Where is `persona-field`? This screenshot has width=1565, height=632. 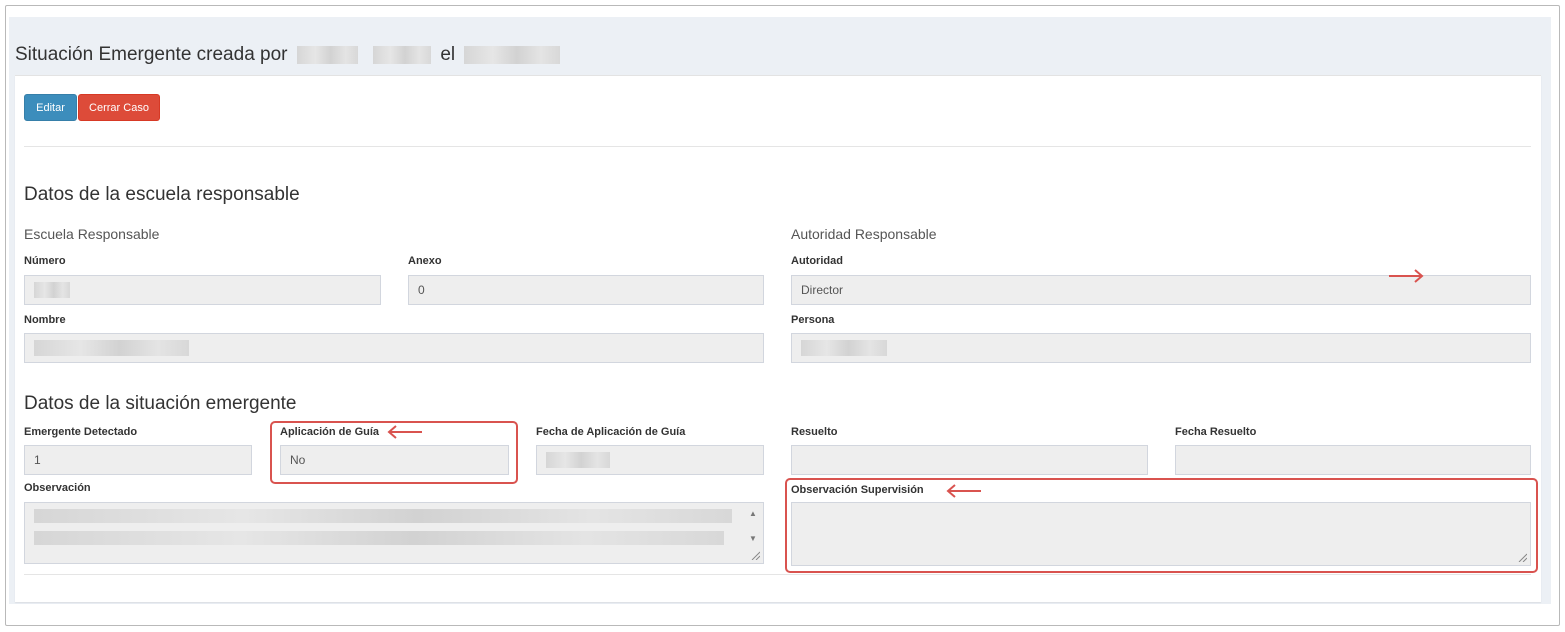 persona-field is located at coordinates (1161, 348).